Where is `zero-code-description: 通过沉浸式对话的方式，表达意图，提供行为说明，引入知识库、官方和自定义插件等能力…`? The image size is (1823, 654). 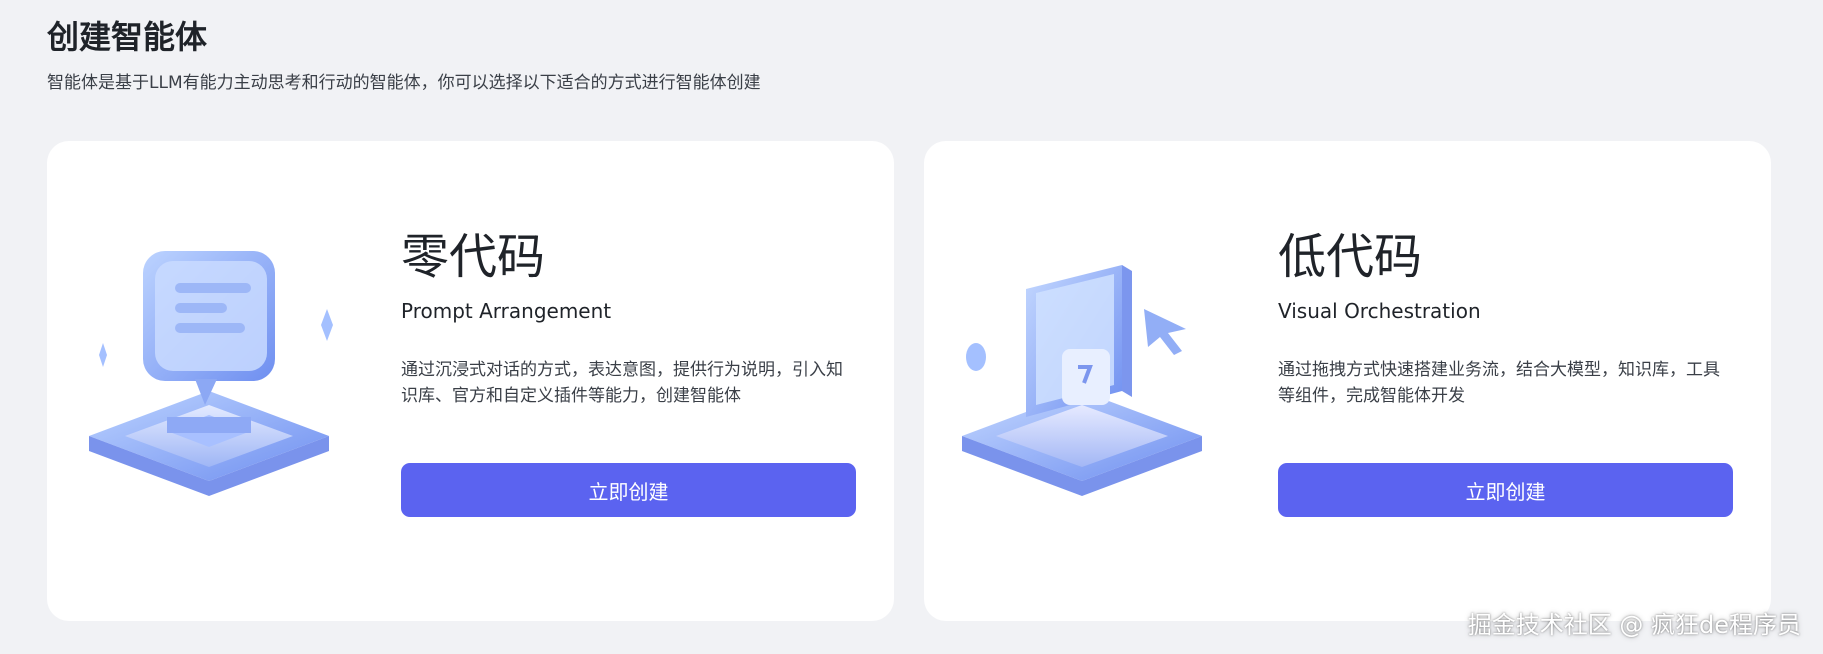
zero-code-description: 通过沉浸式对话的方式，表达意图，提供行为说明，引入知识库、官方和自定义插件等能力… is located at coordinates (622, 383).